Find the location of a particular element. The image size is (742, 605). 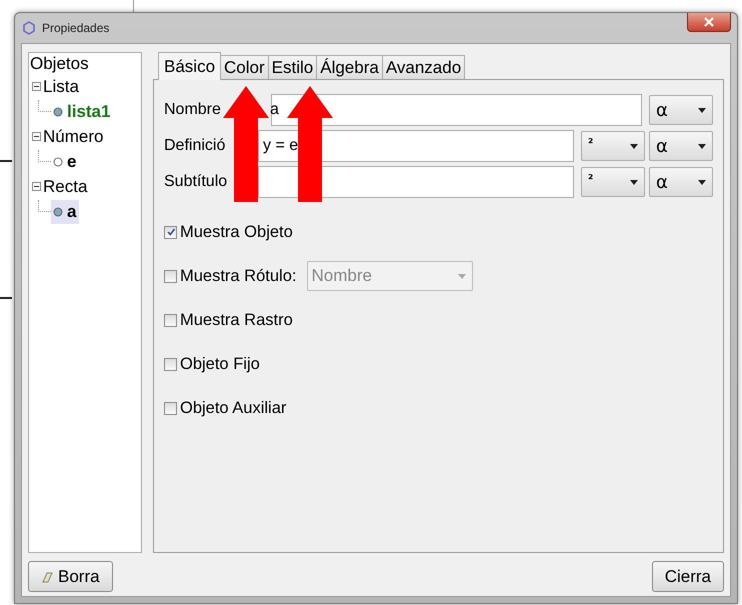

tab: Estilo is located at coordinates (293, 67).